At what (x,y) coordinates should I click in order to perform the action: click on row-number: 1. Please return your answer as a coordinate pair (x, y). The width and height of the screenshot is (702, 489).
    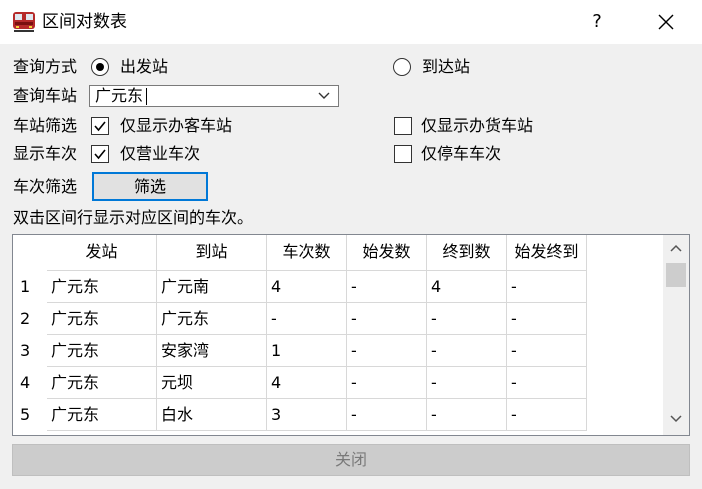
    Looking at the image, I should click on (30, 287).